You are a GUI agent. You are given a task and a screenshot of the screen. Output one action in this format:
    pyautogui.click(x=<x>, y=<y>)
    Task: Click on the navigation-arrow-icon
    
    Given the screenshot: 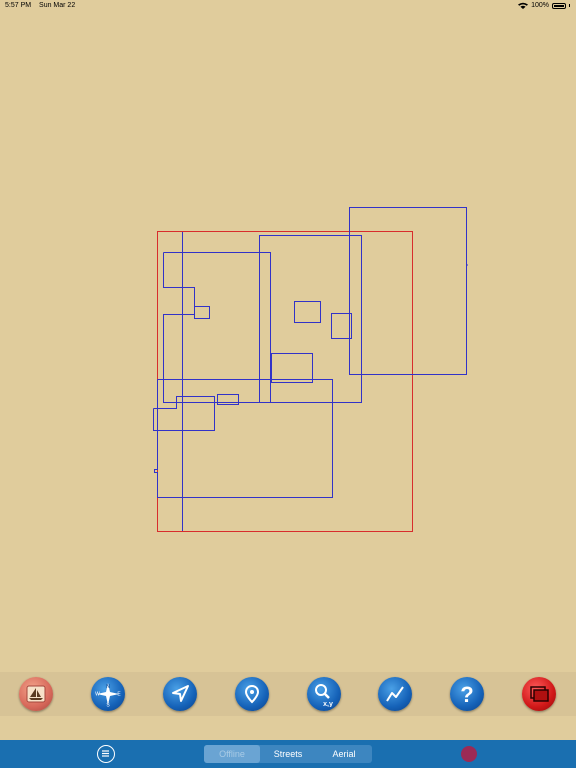 What is the action you would take?
    pyautogui.click(x=180, y=693)
    